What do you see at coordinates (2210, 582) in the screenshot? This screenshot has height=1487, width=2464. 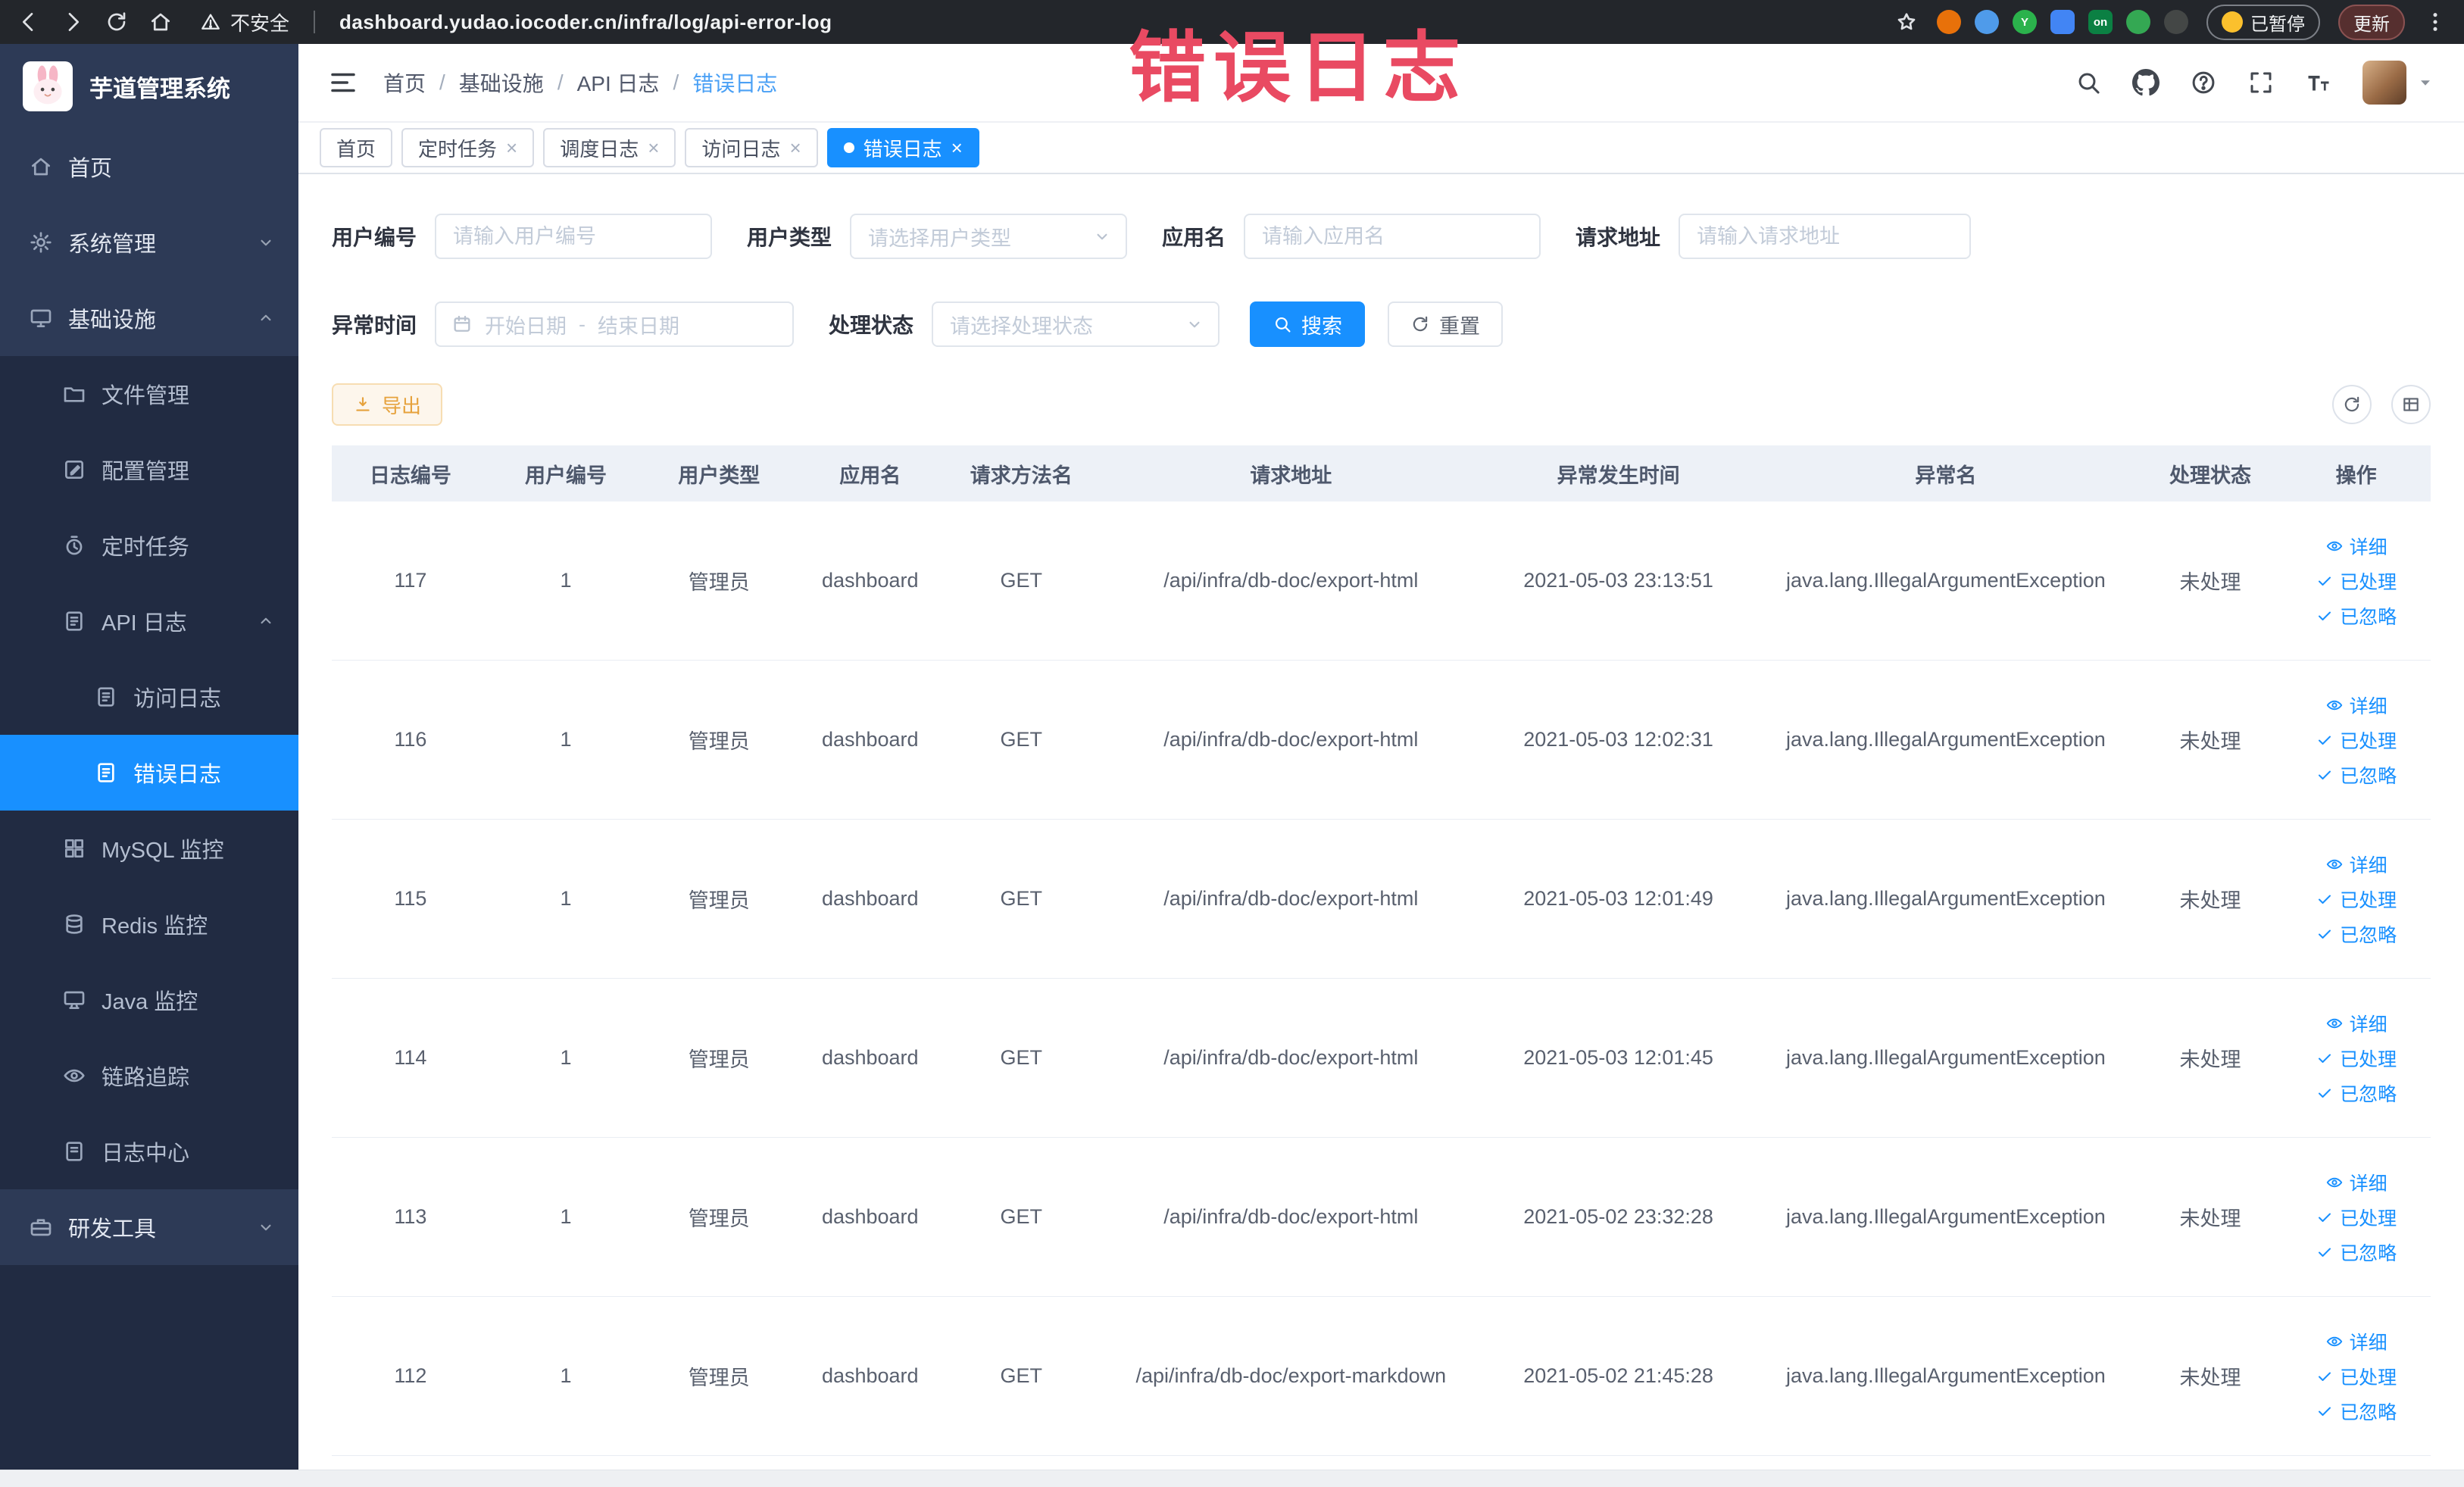 I see `table-cell: 未处理` at bounding box center [2210, 582].